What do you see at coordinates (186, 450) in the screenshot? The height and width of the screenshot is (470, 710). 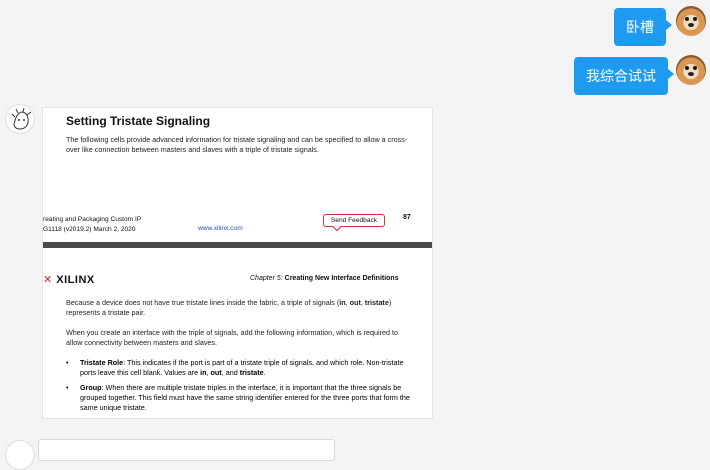 I see `chat-item-partial` at bounding box center [186, 450].